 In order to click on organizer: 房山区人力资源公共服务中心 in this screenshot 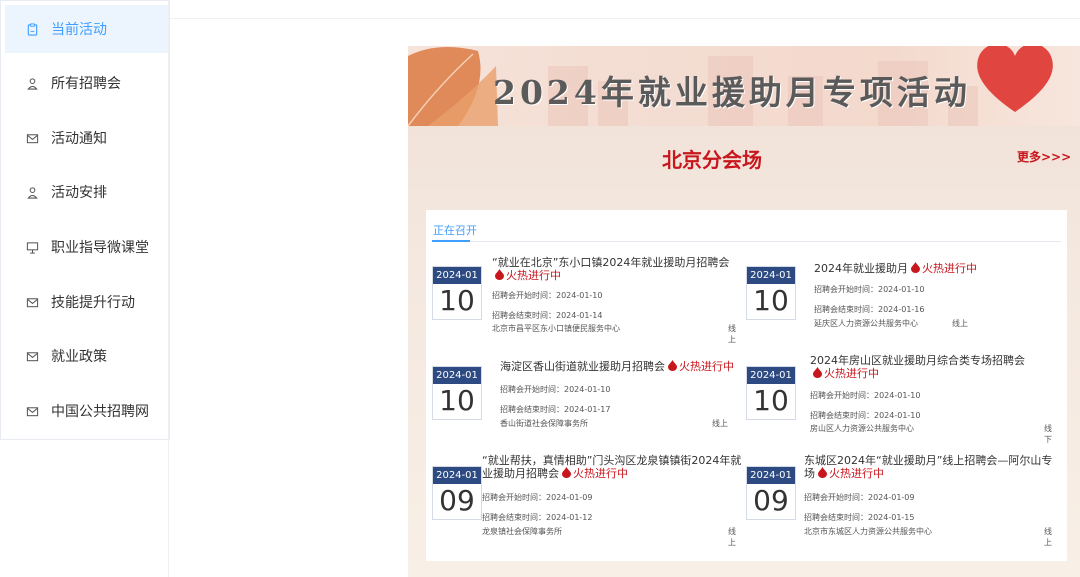, I will do `click(862, 428)`.